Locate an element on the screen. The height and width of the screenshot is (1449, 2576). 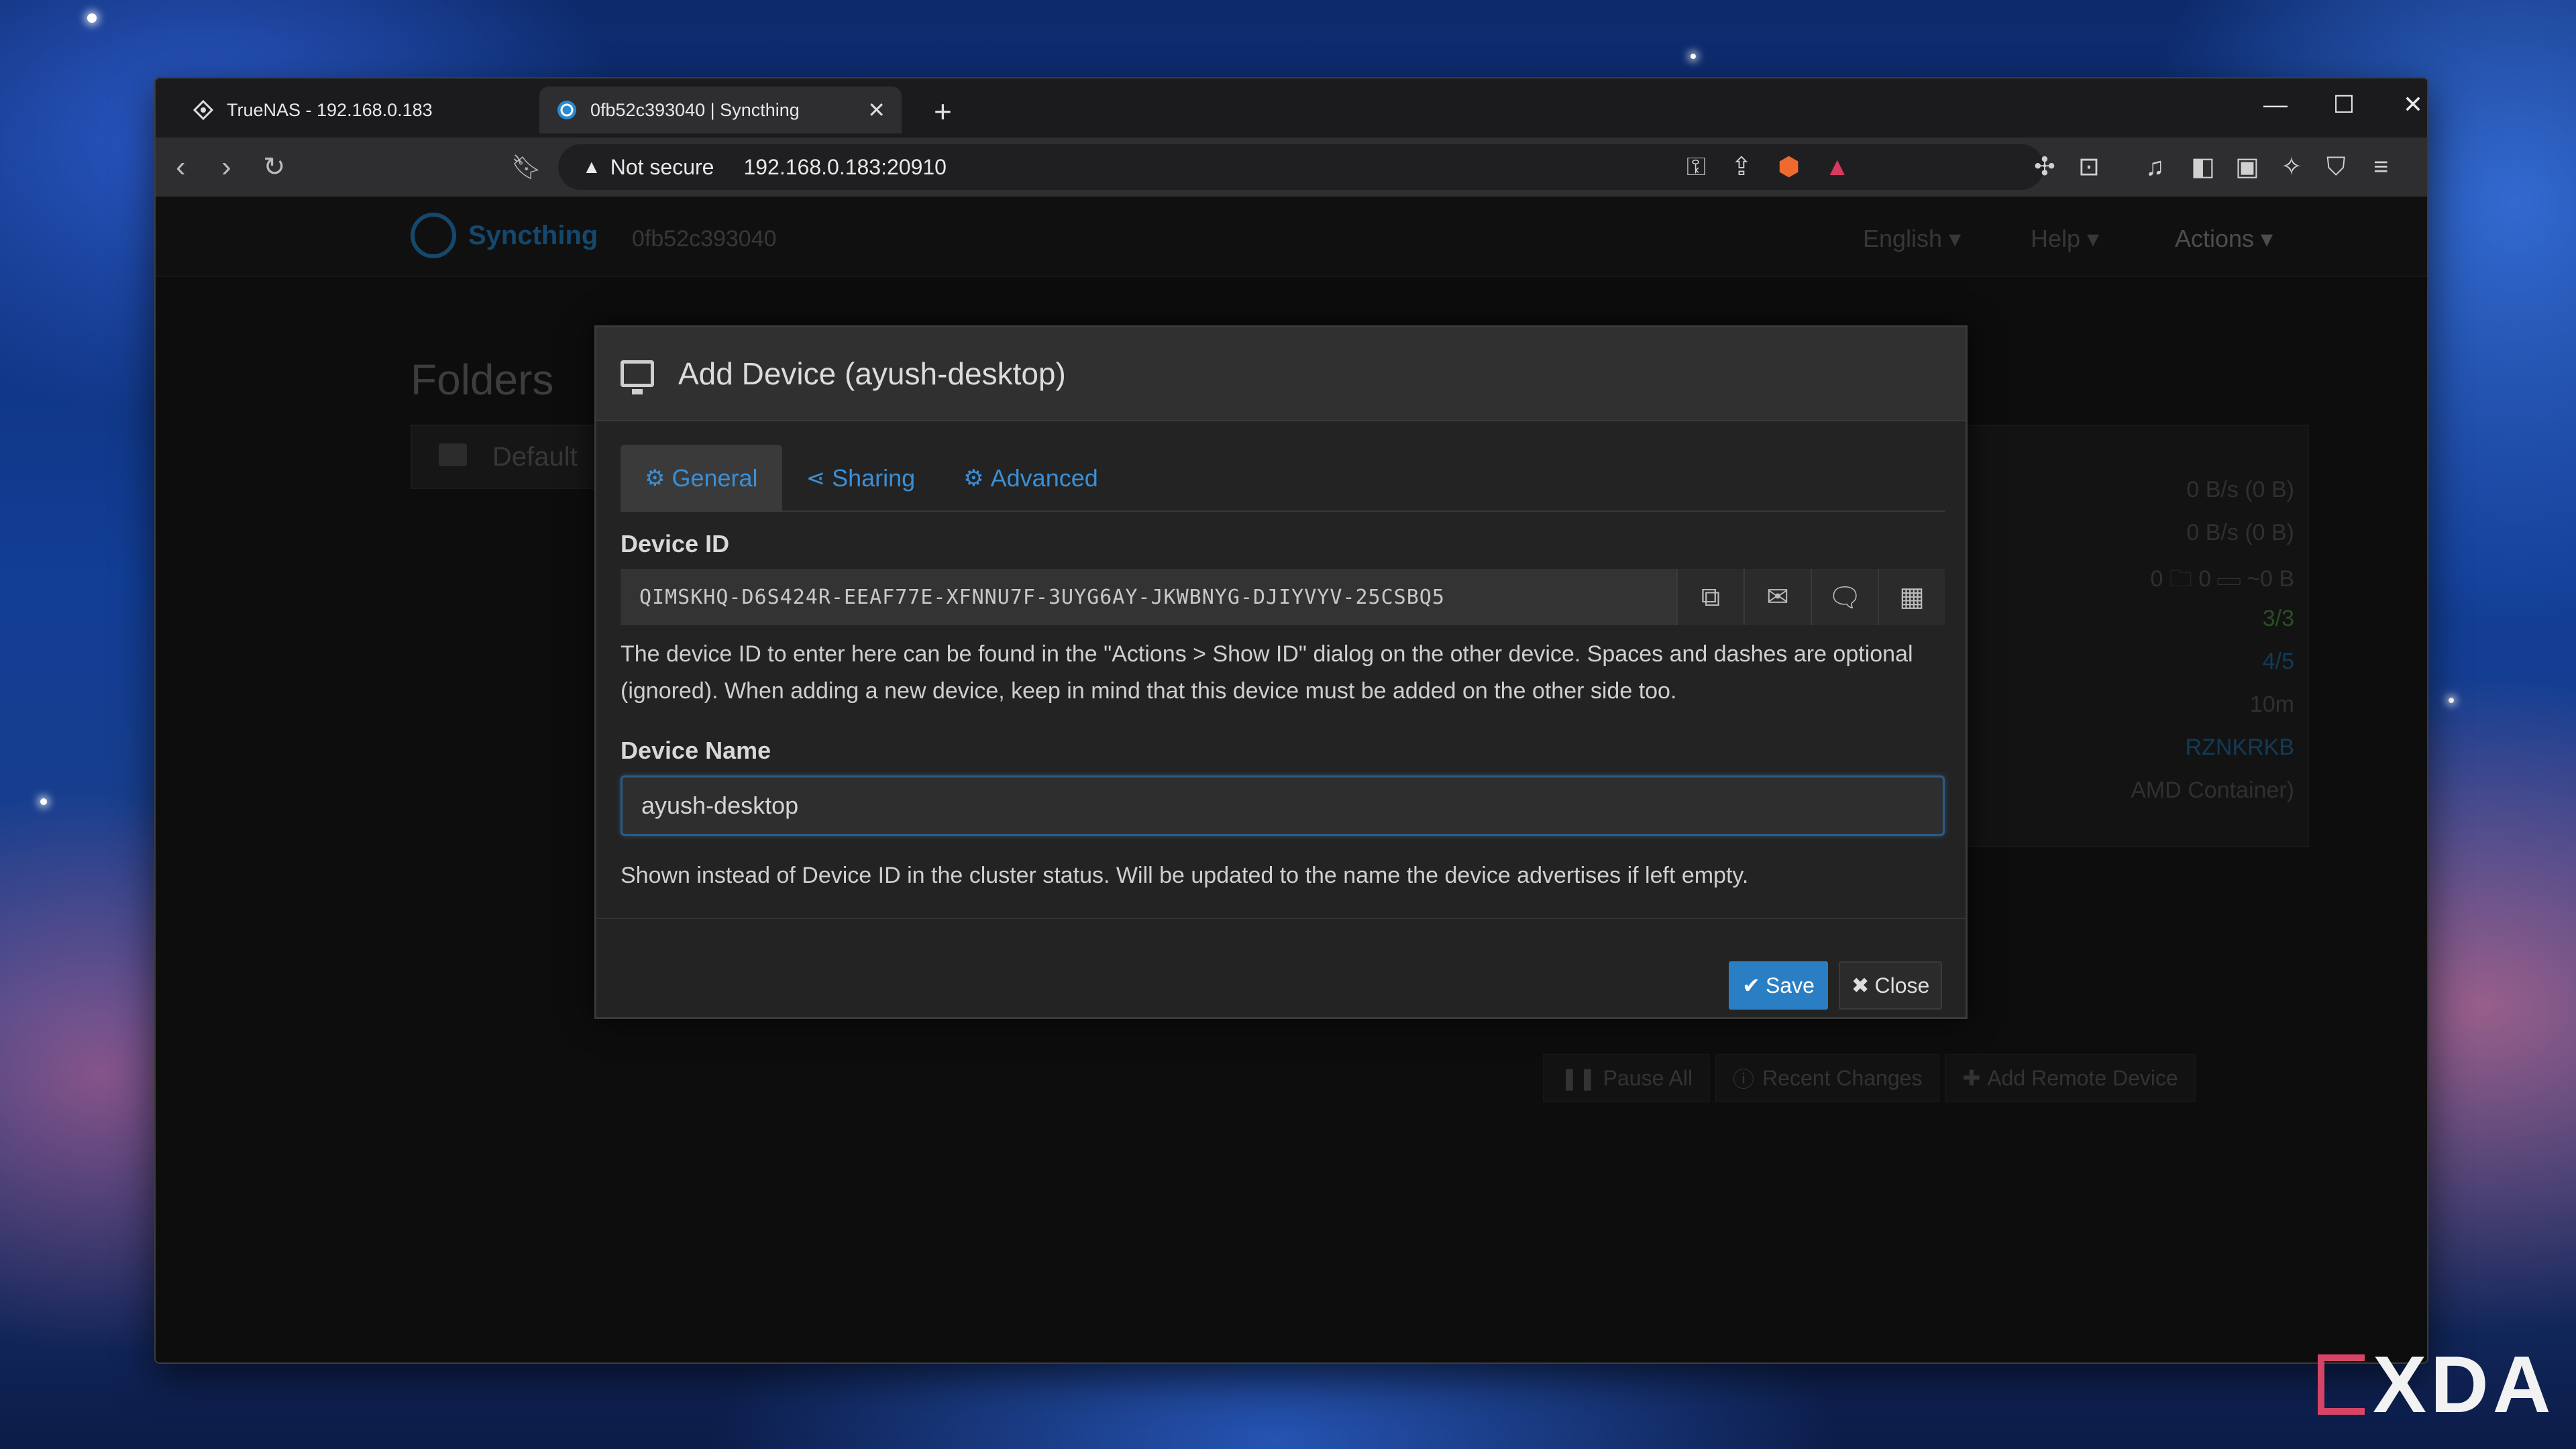
tab-advanced-label: Advanced is located at coordinates (1044, 478).